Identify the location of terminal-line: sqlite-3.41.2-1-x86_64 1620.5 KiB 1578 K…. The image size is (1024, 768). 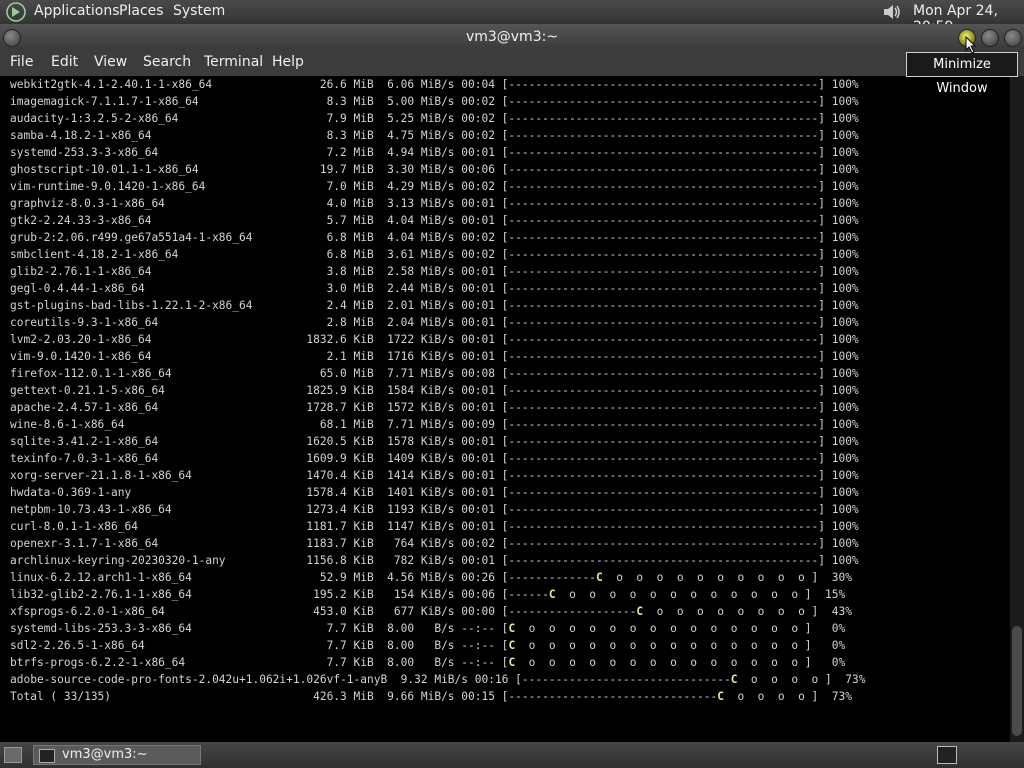
(434, 441).